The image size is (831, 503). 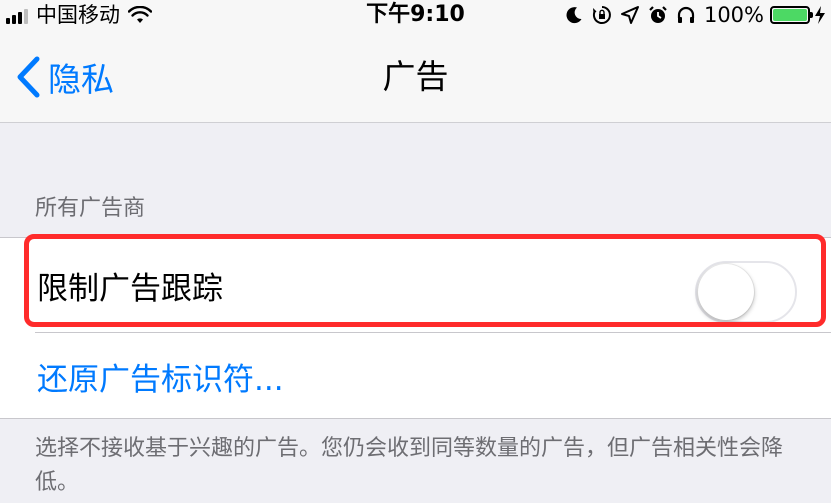 What do you see at coordinates (733, 15) in the screenshot?
I see `battery-percentage: 100%` at bounding box center [733, 15].